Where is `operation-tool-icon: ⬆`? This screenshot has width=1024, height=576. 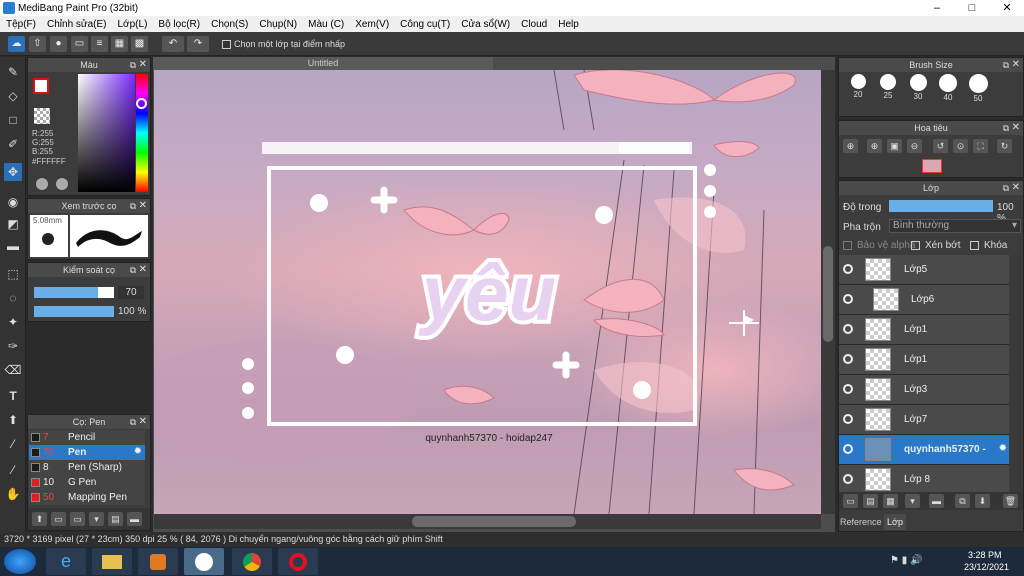 operation-tool-icon: ⬆ is located at coordinates (13, 420).